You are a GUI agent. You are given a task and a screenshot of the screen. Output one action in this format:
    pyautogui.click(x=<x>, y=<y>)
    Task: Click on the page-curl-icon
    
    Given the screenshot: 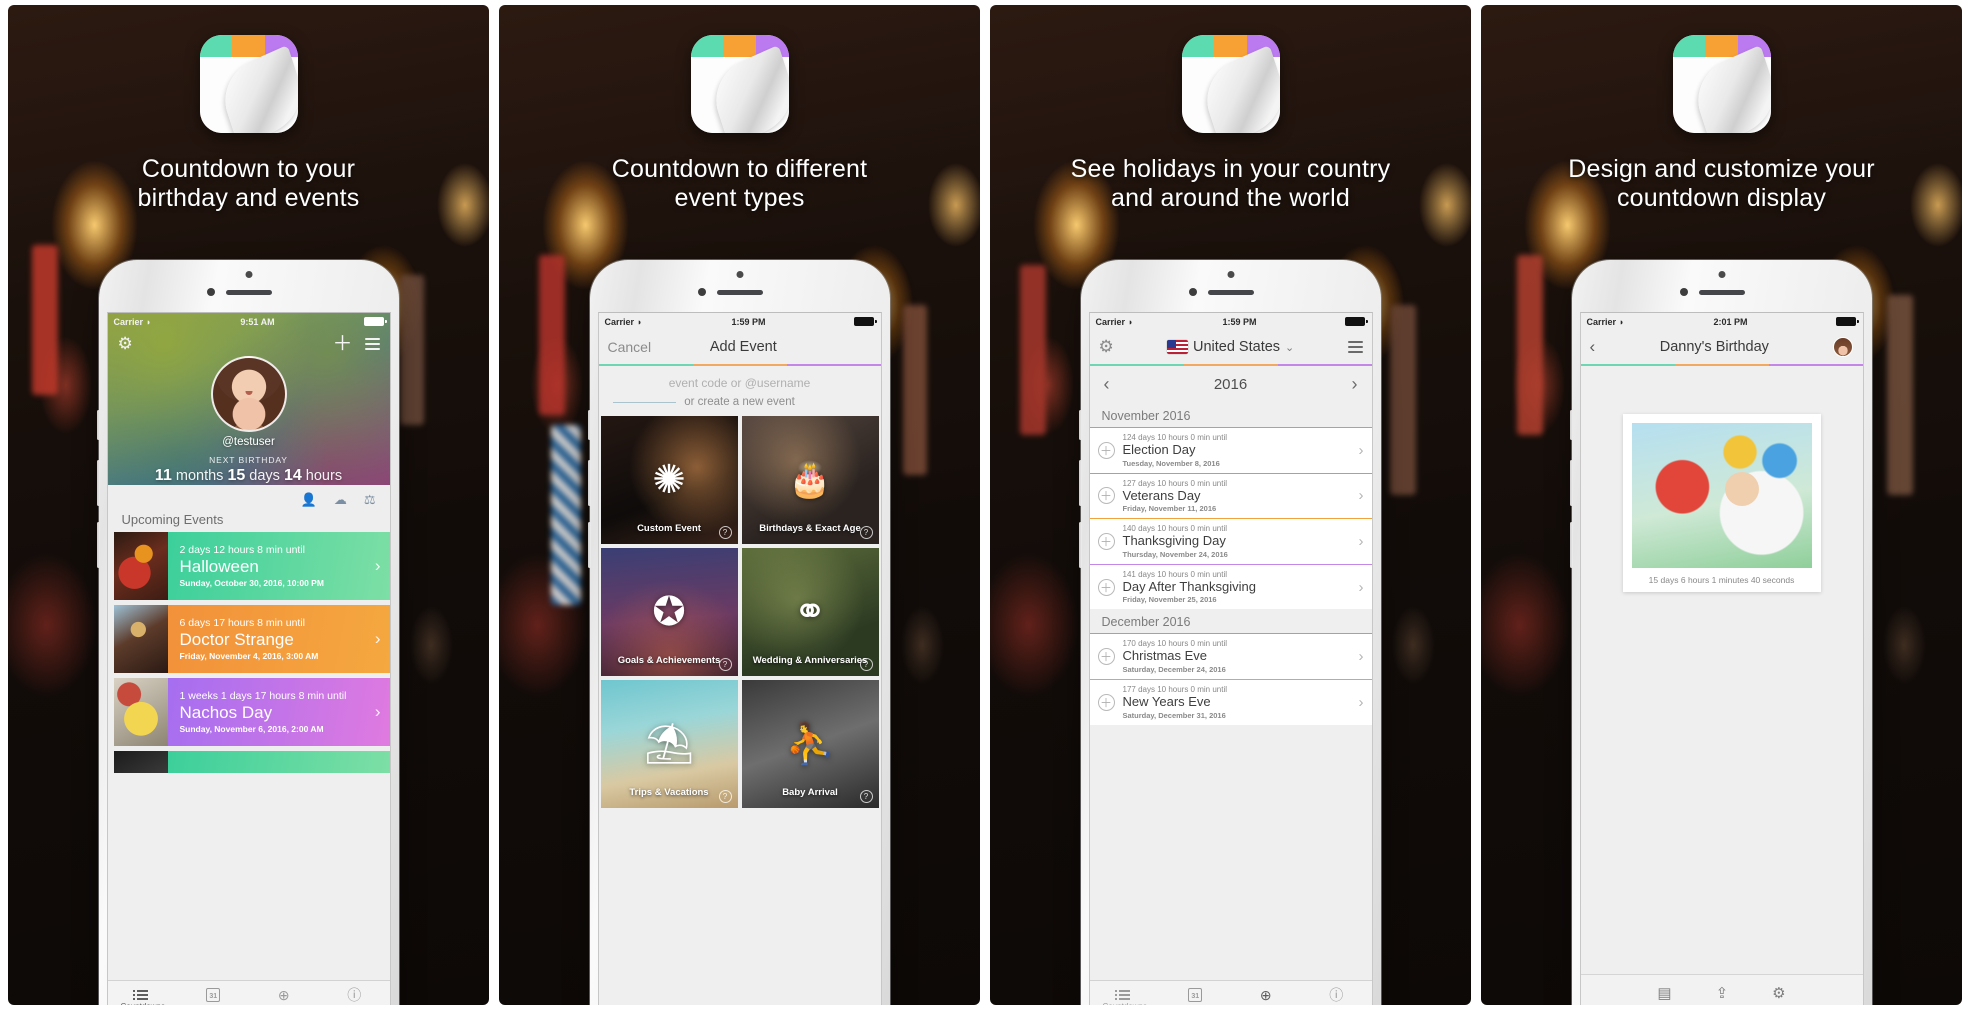 What is the action you would take?
    pyautogui.click(x=1238, y=88)
    